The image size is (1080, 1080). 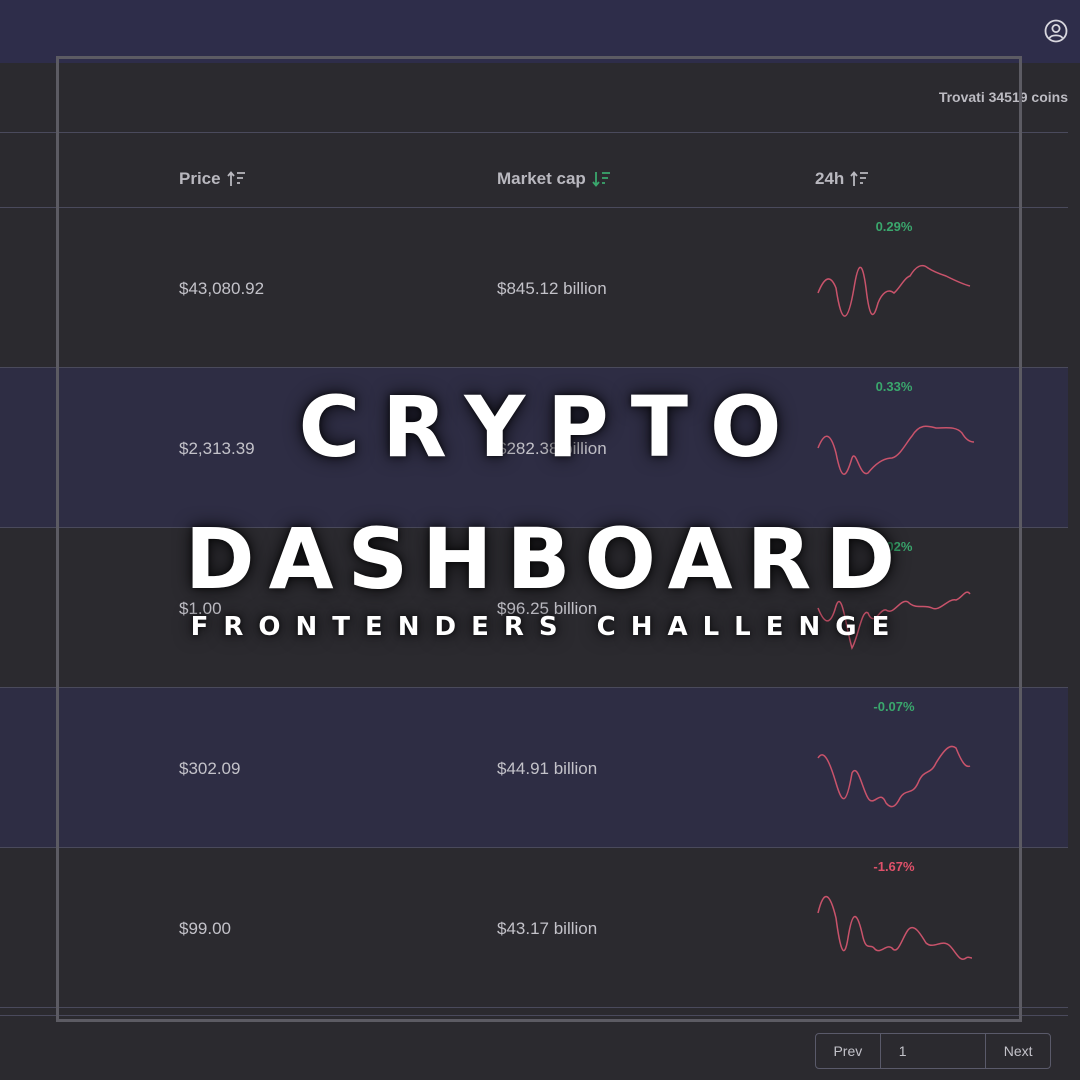 I want to click on market-cap-cell: $44.91 billion, so click(x=547, y=768).